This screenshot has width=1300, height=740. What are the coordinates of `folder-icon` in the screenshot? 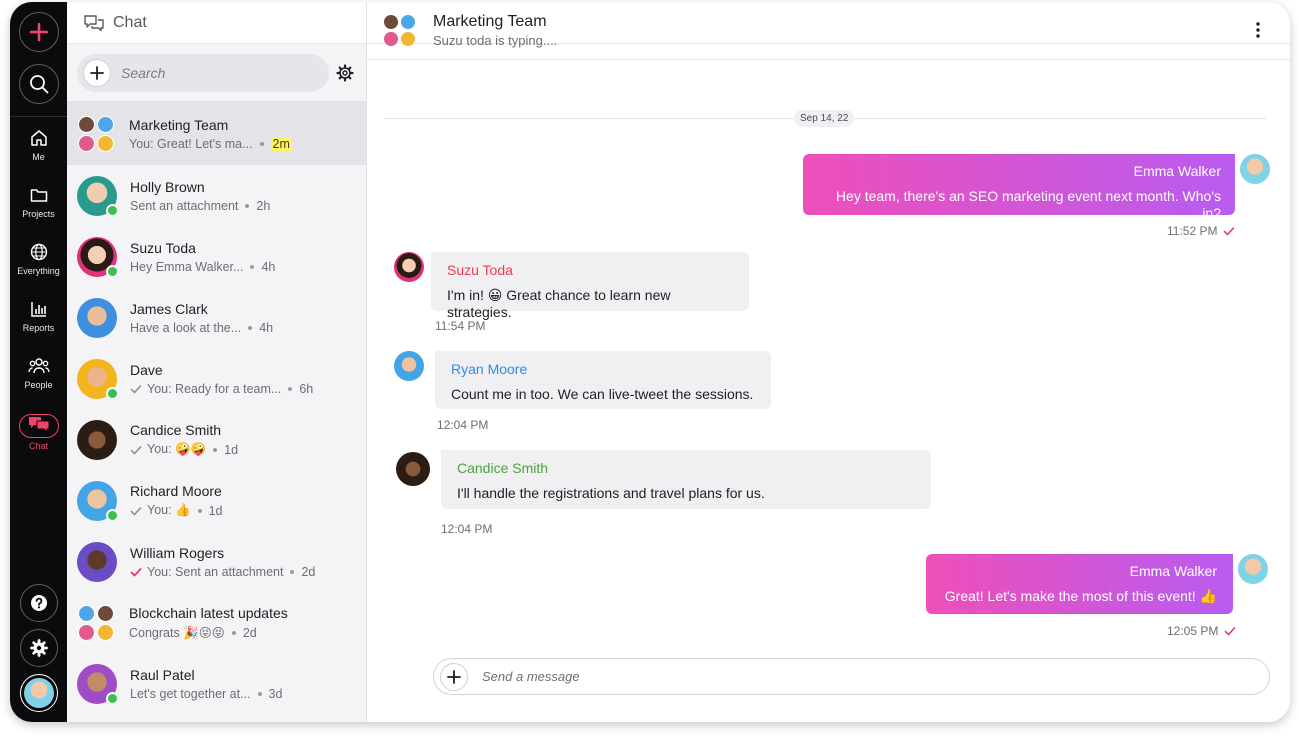 It's located at (38, 195).